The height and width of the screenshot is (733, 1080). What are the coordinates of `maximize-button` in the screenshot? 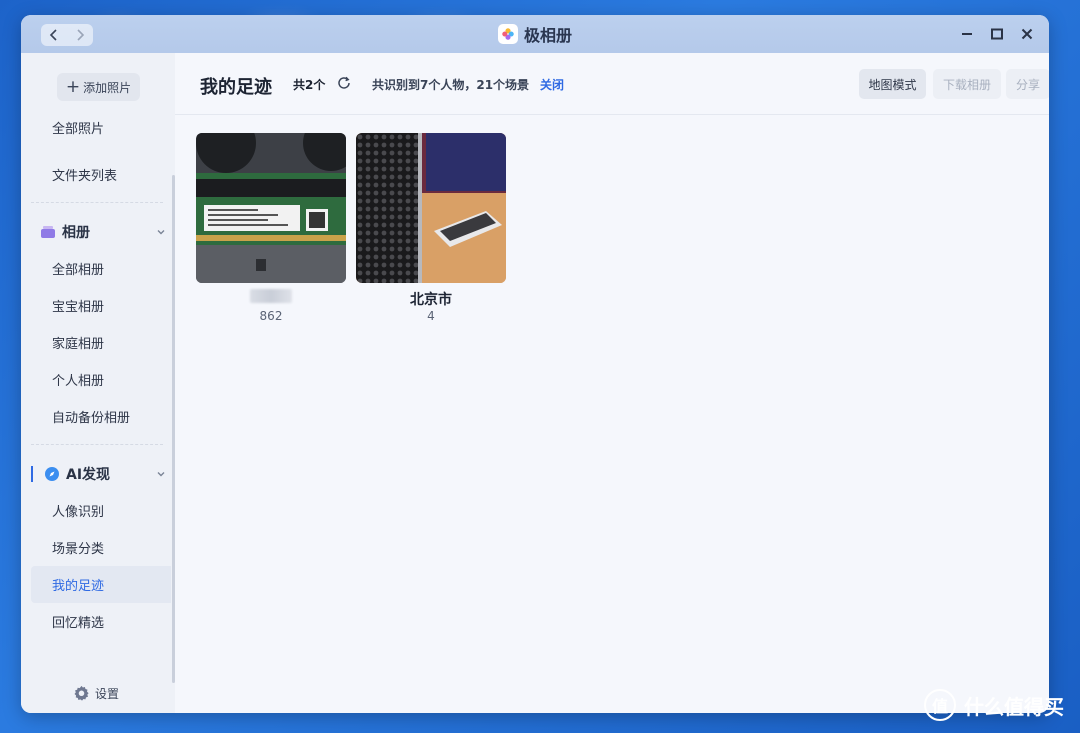 It's located at (997, 34).